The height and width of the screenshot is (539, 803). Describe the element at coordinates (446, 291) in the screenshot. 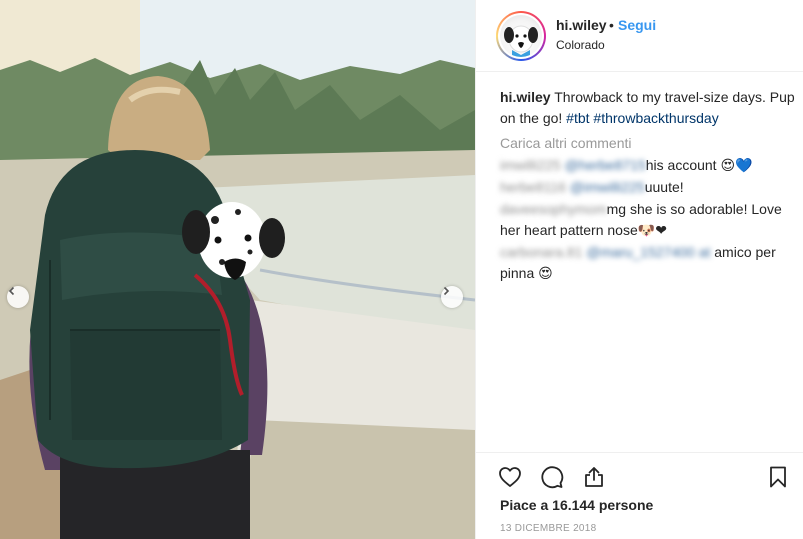

I see `chevron-right-icon` at that location.